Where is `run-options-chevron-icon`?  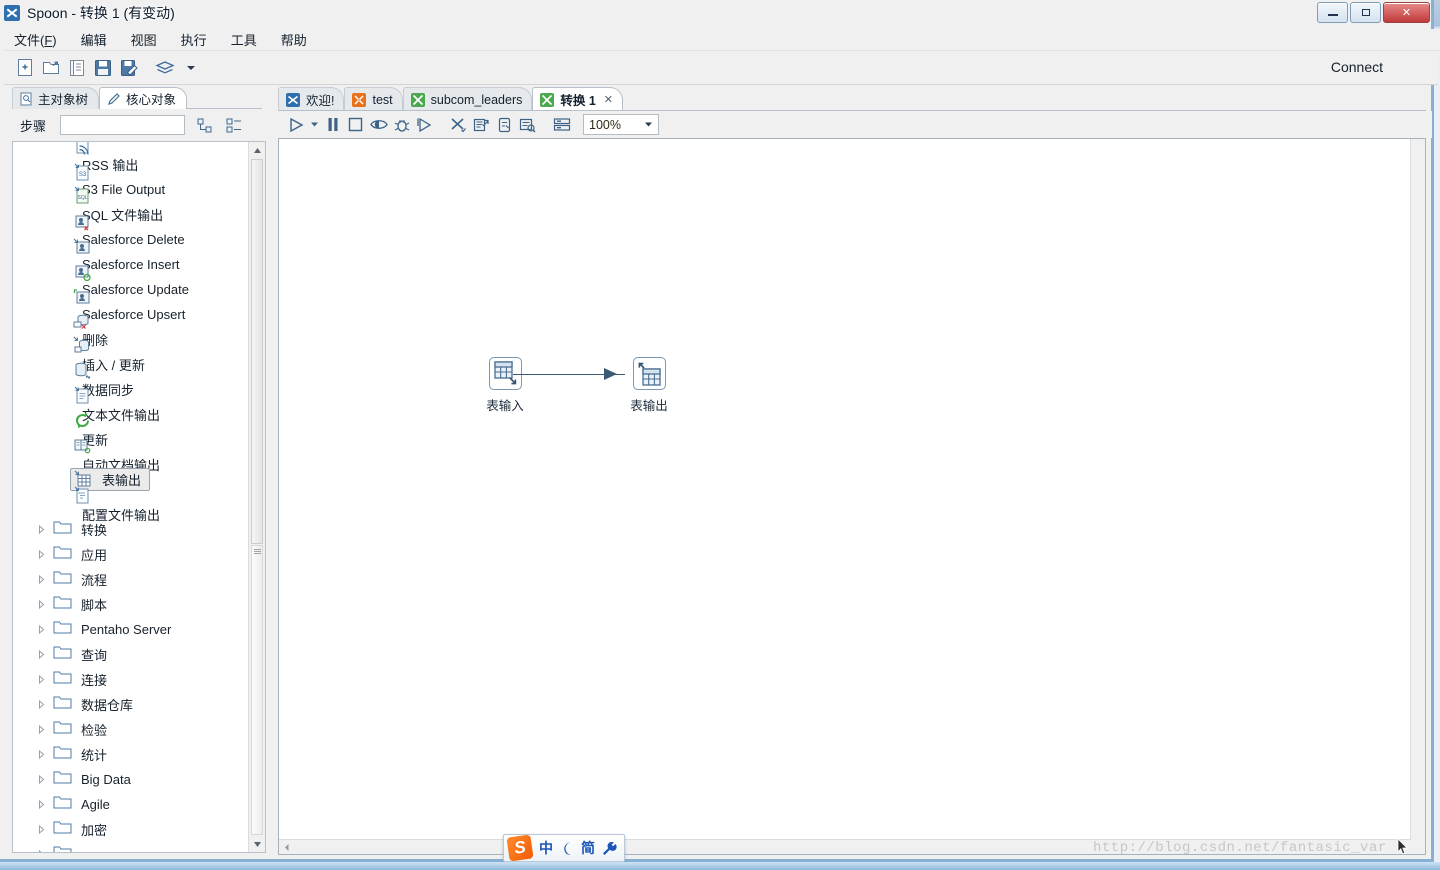
run-options-chevron-icon is located at coordinates (314, 124).